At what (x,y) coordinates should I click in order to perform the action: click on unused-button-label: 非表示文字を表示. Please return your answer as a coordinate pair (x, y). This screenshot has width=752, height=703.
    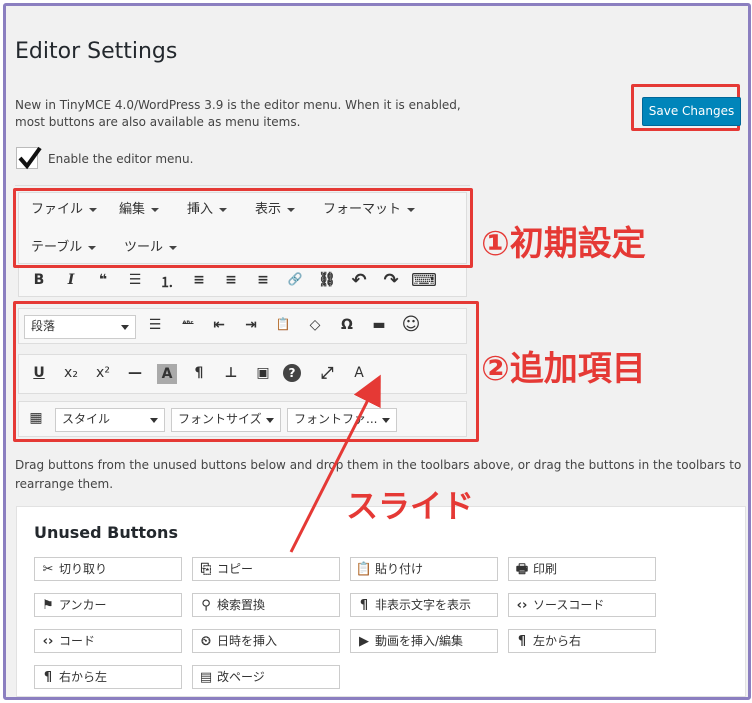
    Looking at the image, I should click on (423, 605).